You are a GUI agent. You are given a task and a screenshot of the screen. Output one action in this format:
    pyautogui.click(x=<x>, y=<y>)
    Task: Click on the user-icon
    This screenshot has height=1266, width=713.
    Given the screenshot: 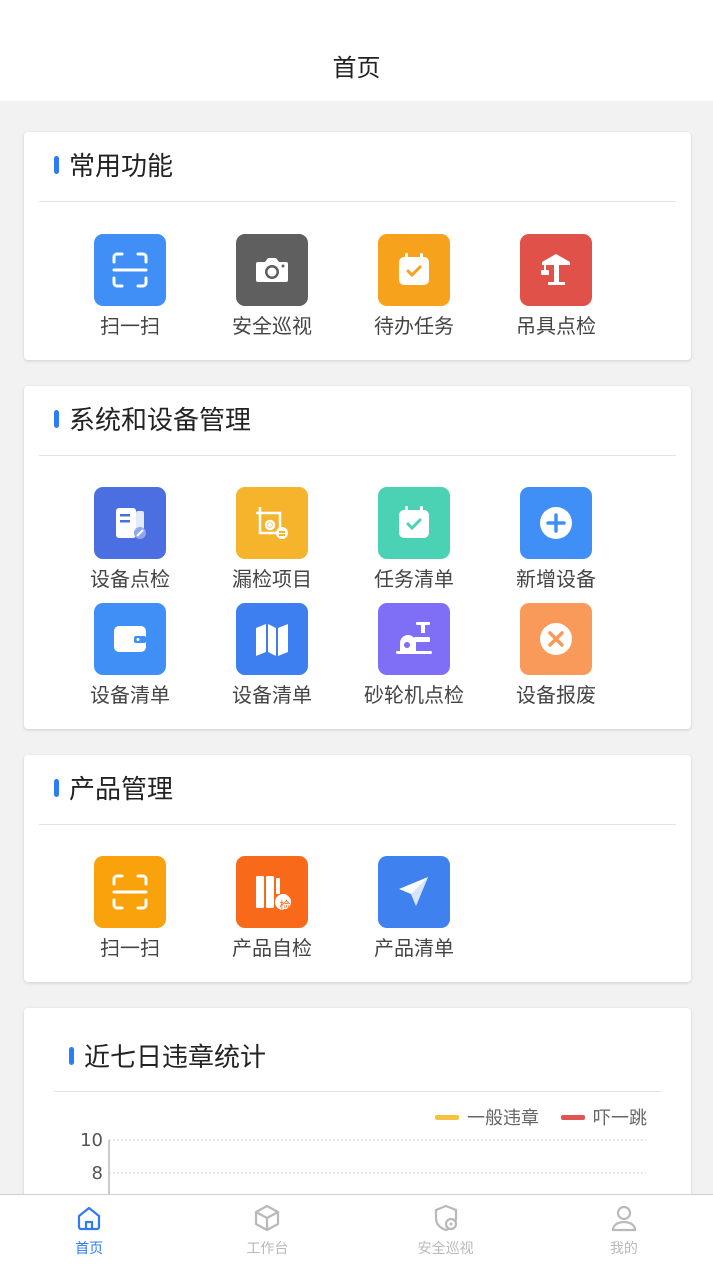 What is the action you would take?
    pyautogui.click(x=623, y=1218)
    